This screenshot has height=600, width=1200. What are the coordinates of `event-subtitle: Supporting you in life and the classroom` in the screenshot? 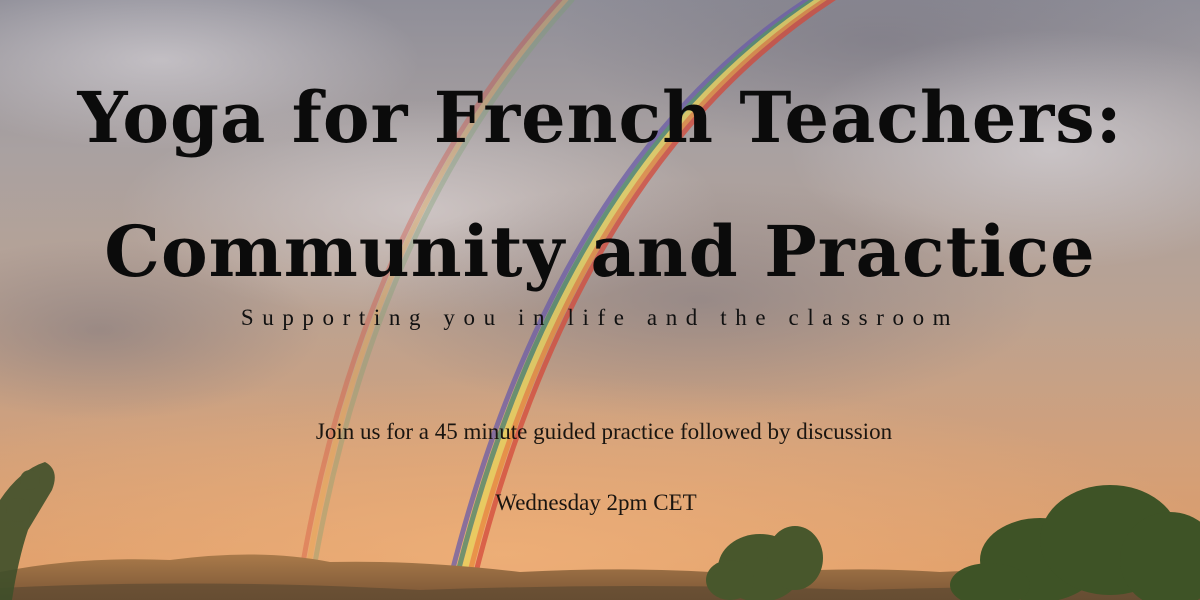 It's located at (600, 317).